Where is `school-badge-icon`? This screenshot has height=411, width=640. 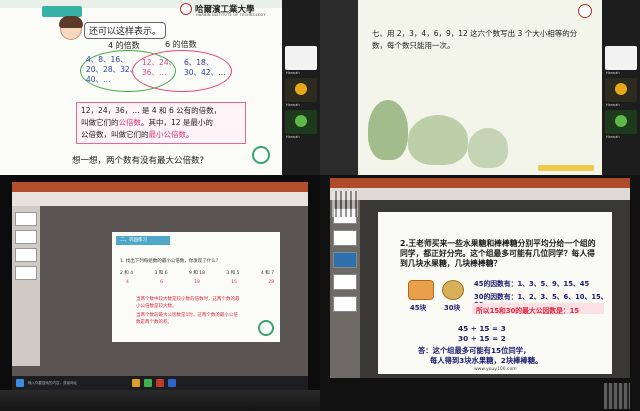
school-badge-icon is located at coordinates (585, 11).